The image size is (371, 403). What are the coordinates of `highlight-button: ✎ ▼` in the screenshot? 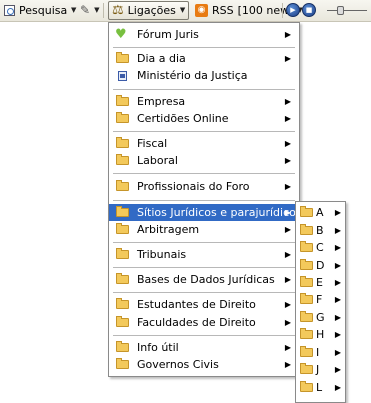 It's located at (89, 10).